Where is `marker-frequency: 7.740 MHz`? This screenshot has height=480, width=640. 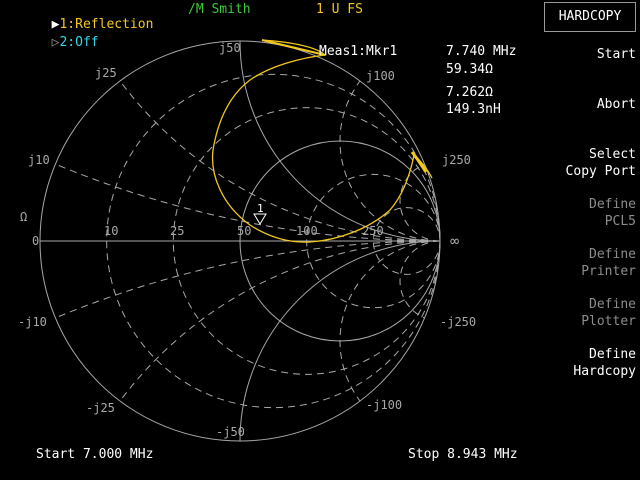 marker-frequency: 7.740 MHz is located at coordinates (481, 51).